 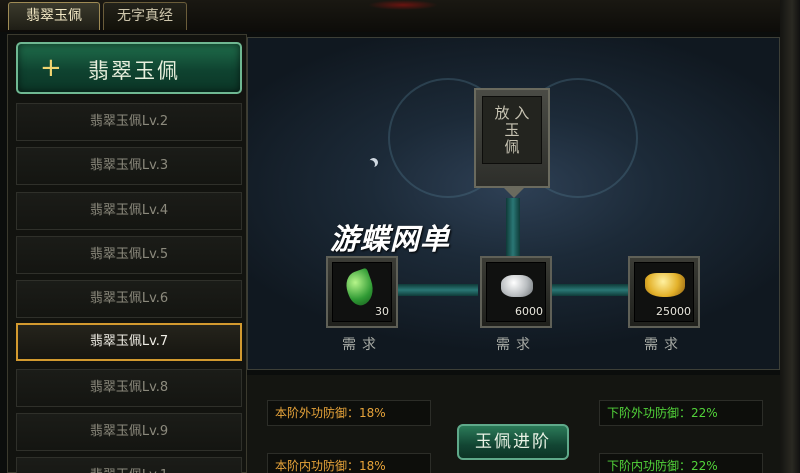 I want to click on requirement-value: 6000, so click(x=529, y=311).